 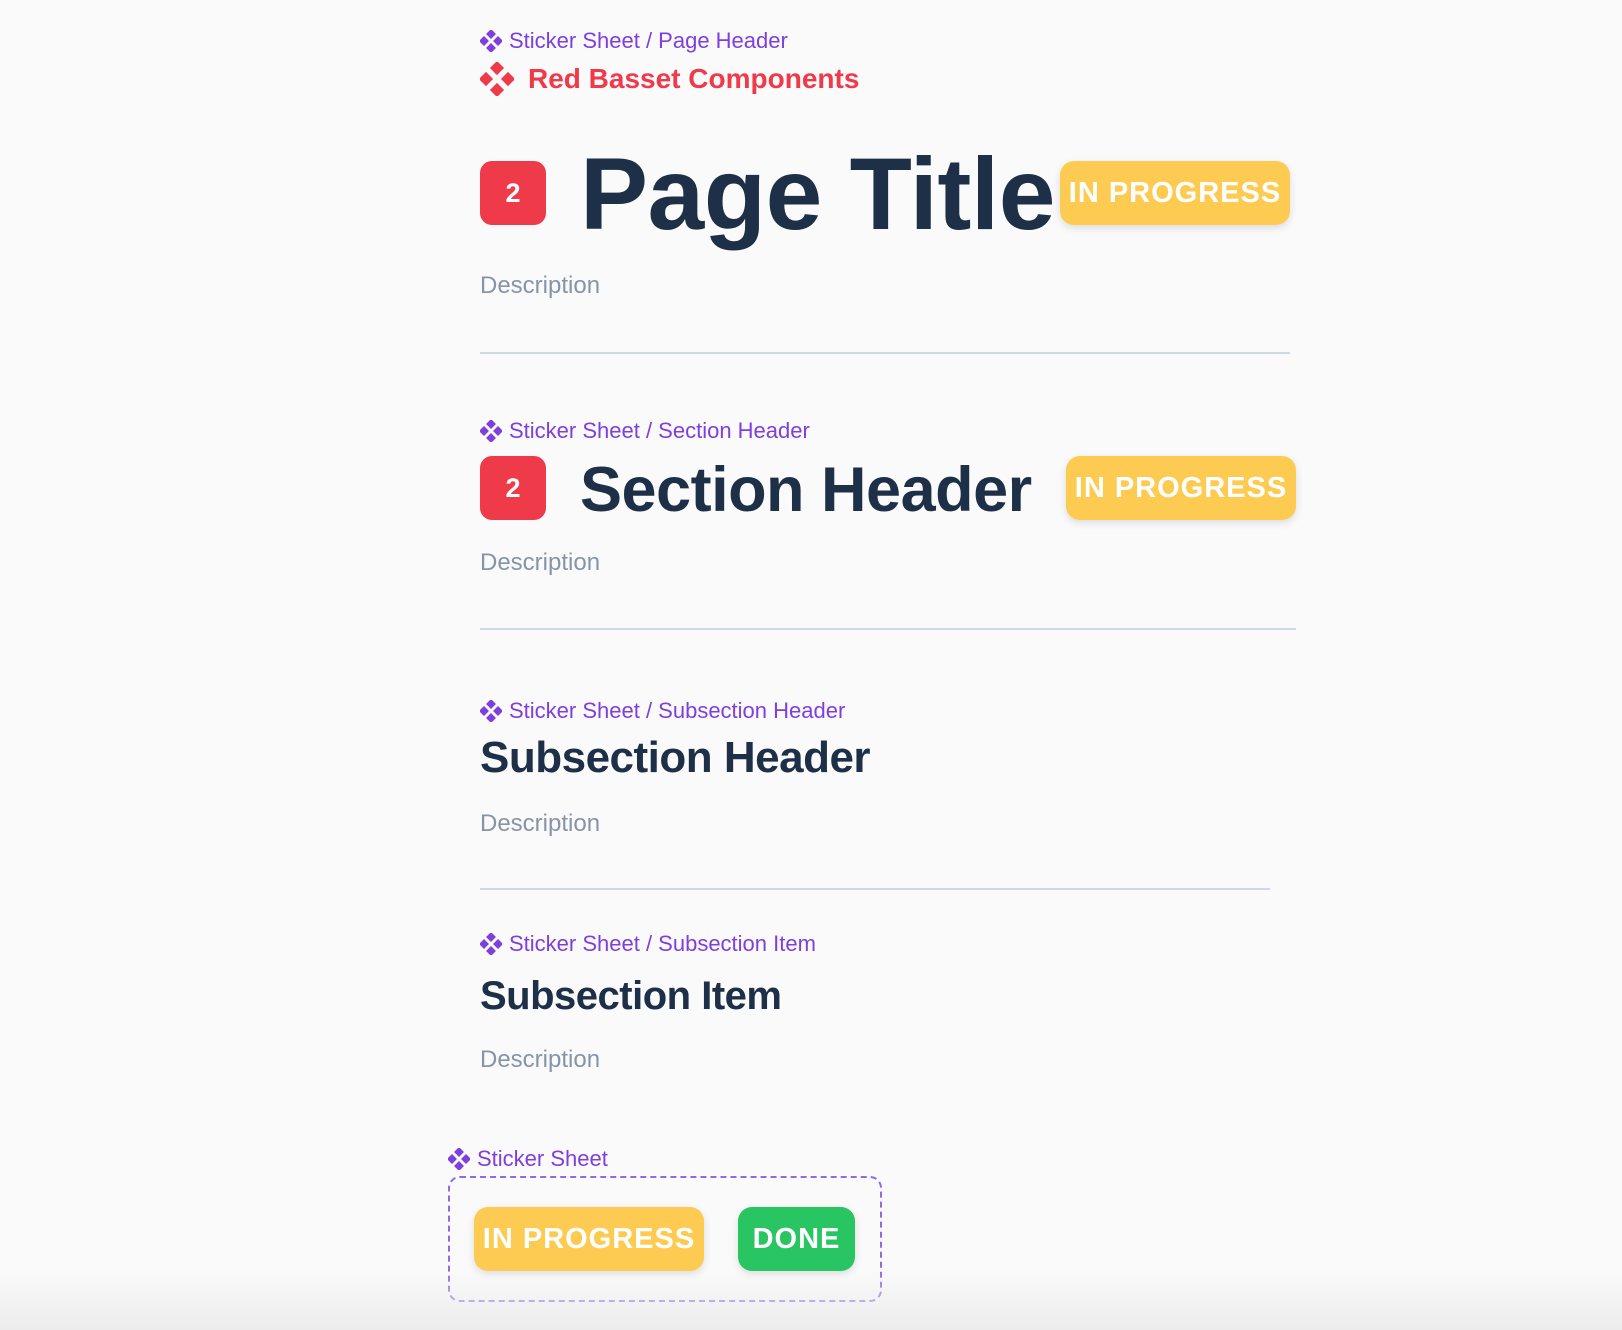 I want to click on section-status-badge: IN PROGRESS, so click(x=1181, y=488).